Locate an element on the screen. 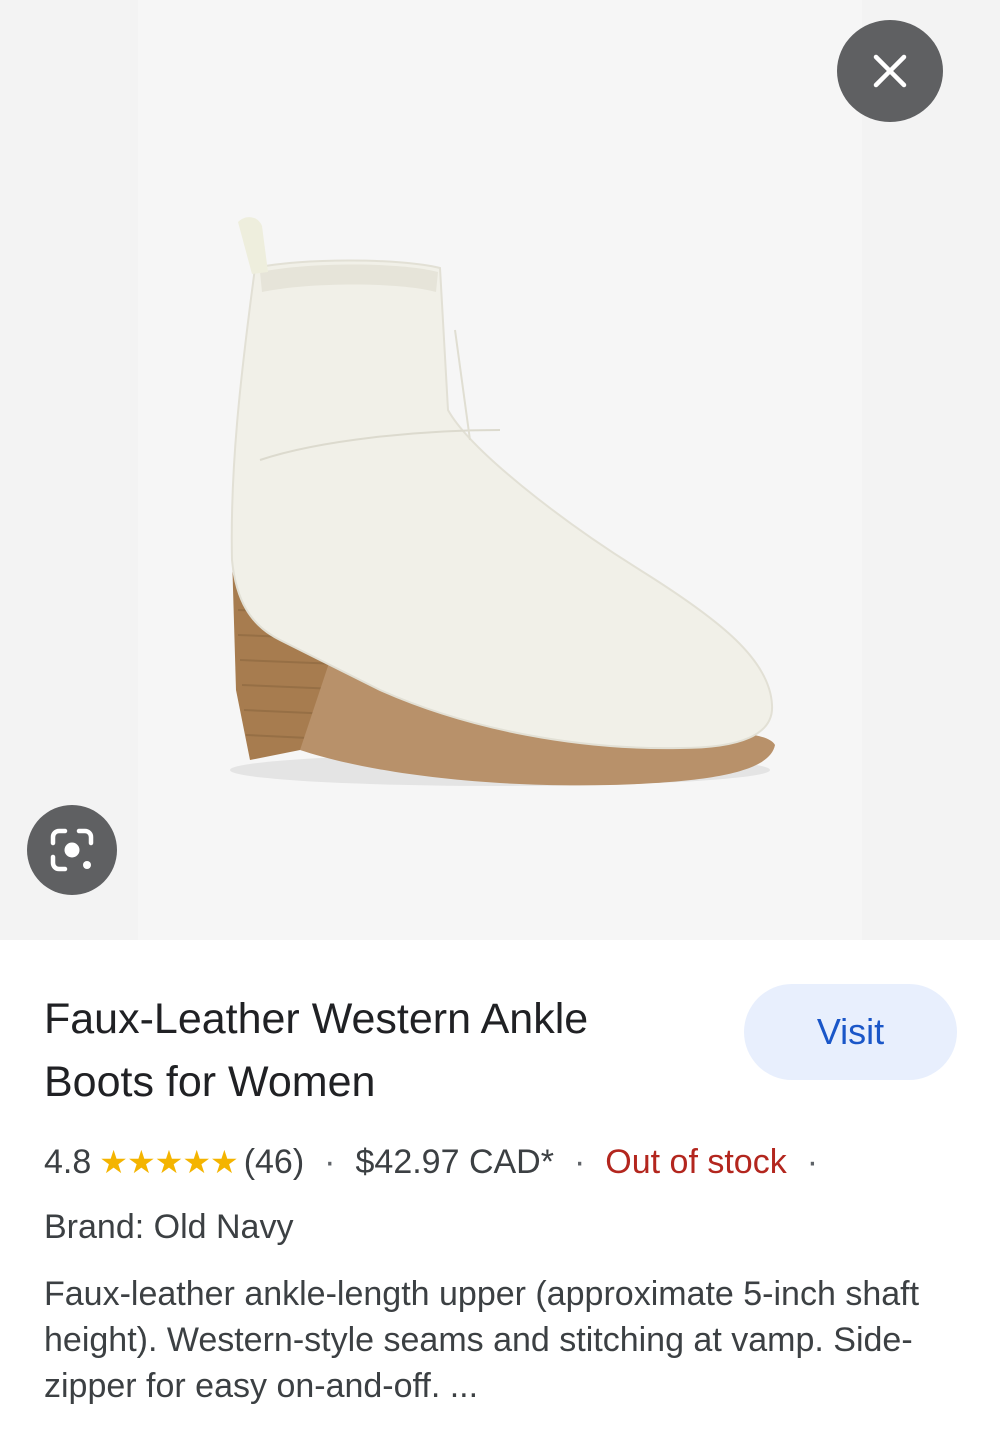 Image resolution: width=1000 pixels, height=1440 pixels. google-lens-icon is located at coordinates (72, 850).